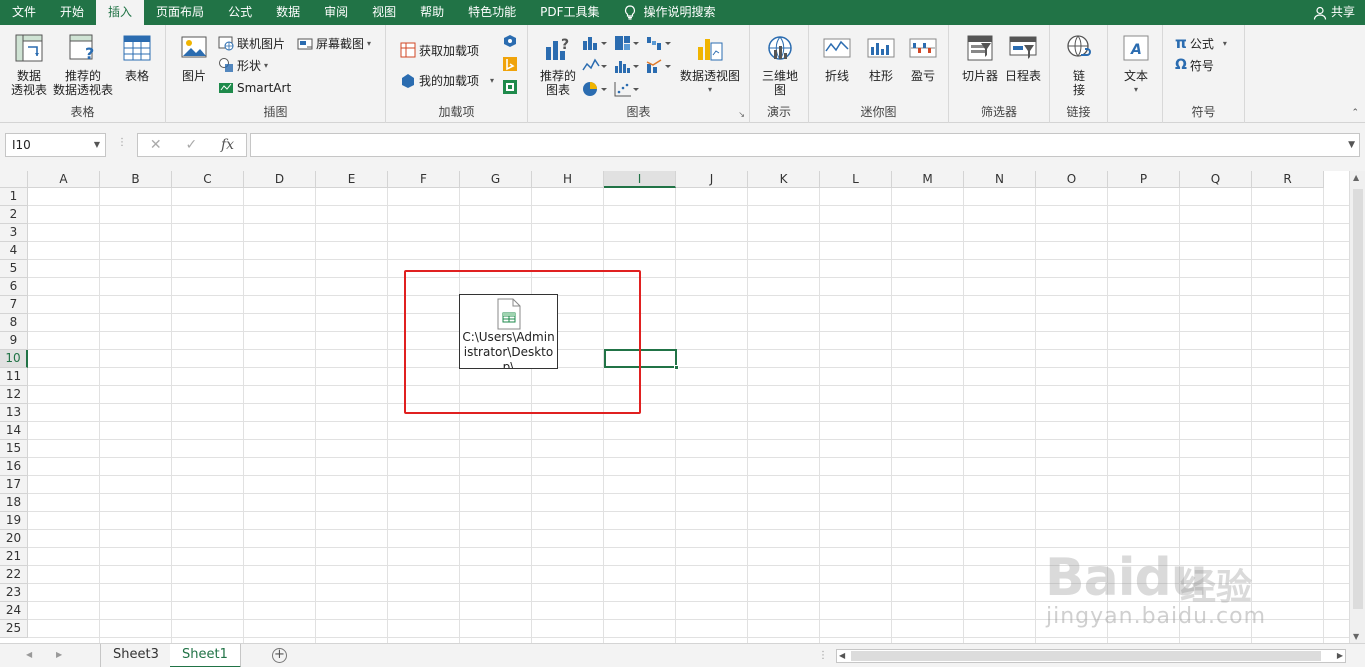 The height and width of the screenshot is (667, 1365). Describe the element at coordinates (432, 12) in the screenshot. I see `tab-help: 帮助` at that location.